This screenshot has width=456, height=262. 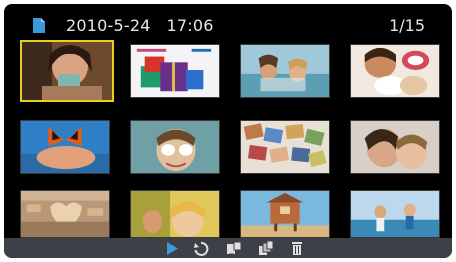 What do you see at coordinates (297, 248) in the screenshot?
I see `trash-icon` at bounding box center [297, 248].